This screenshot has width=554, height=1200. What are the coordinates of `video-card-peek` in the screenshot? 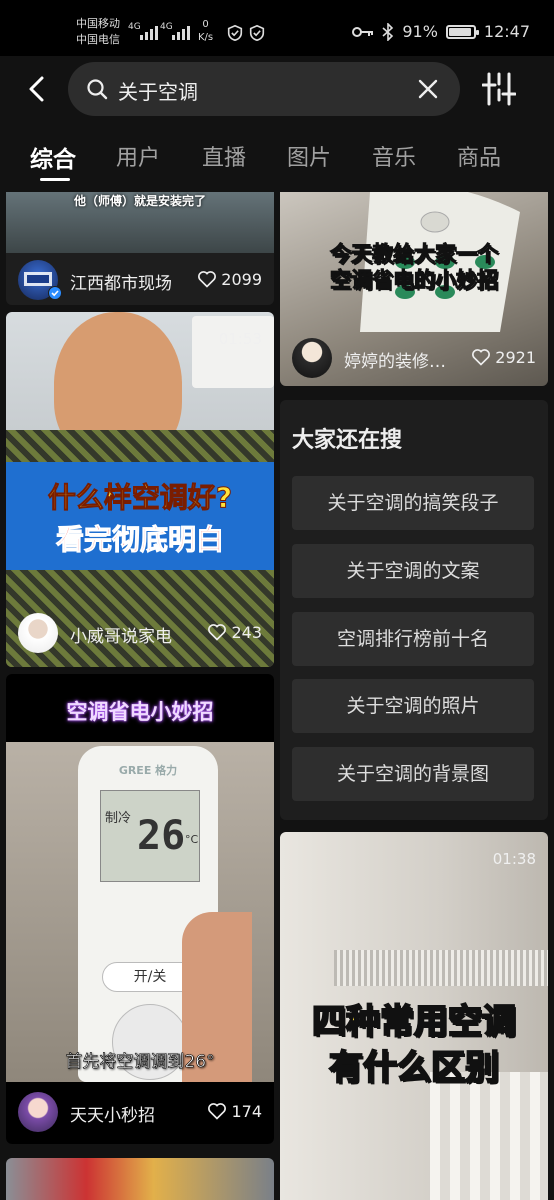 It's located at (140, 1179).